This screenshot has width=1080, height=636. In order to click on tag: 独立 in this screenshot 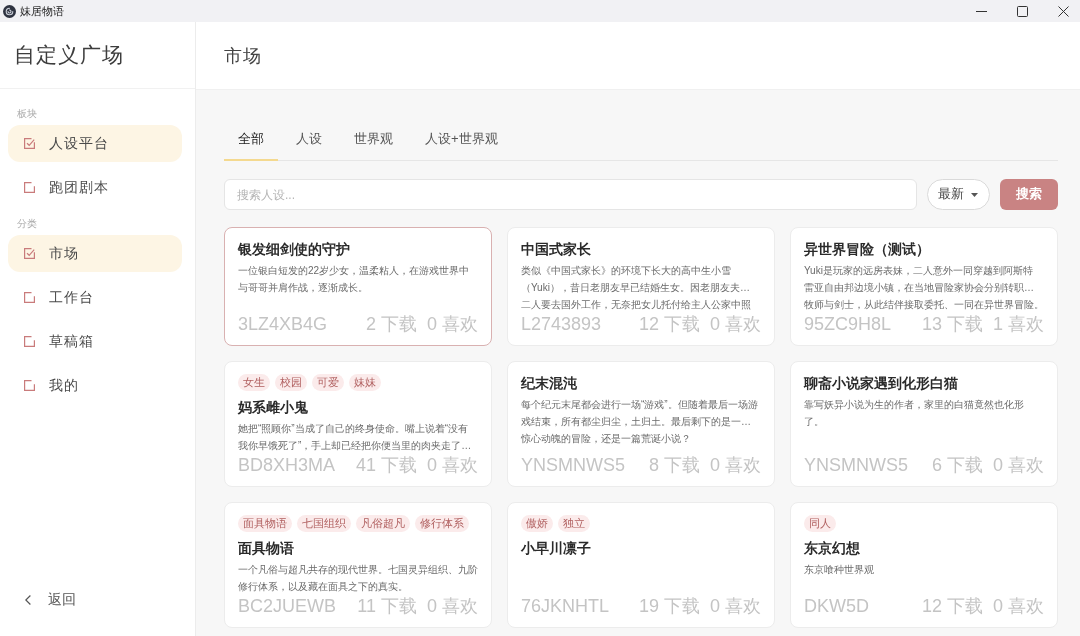, I will do `click(574, 523)`.